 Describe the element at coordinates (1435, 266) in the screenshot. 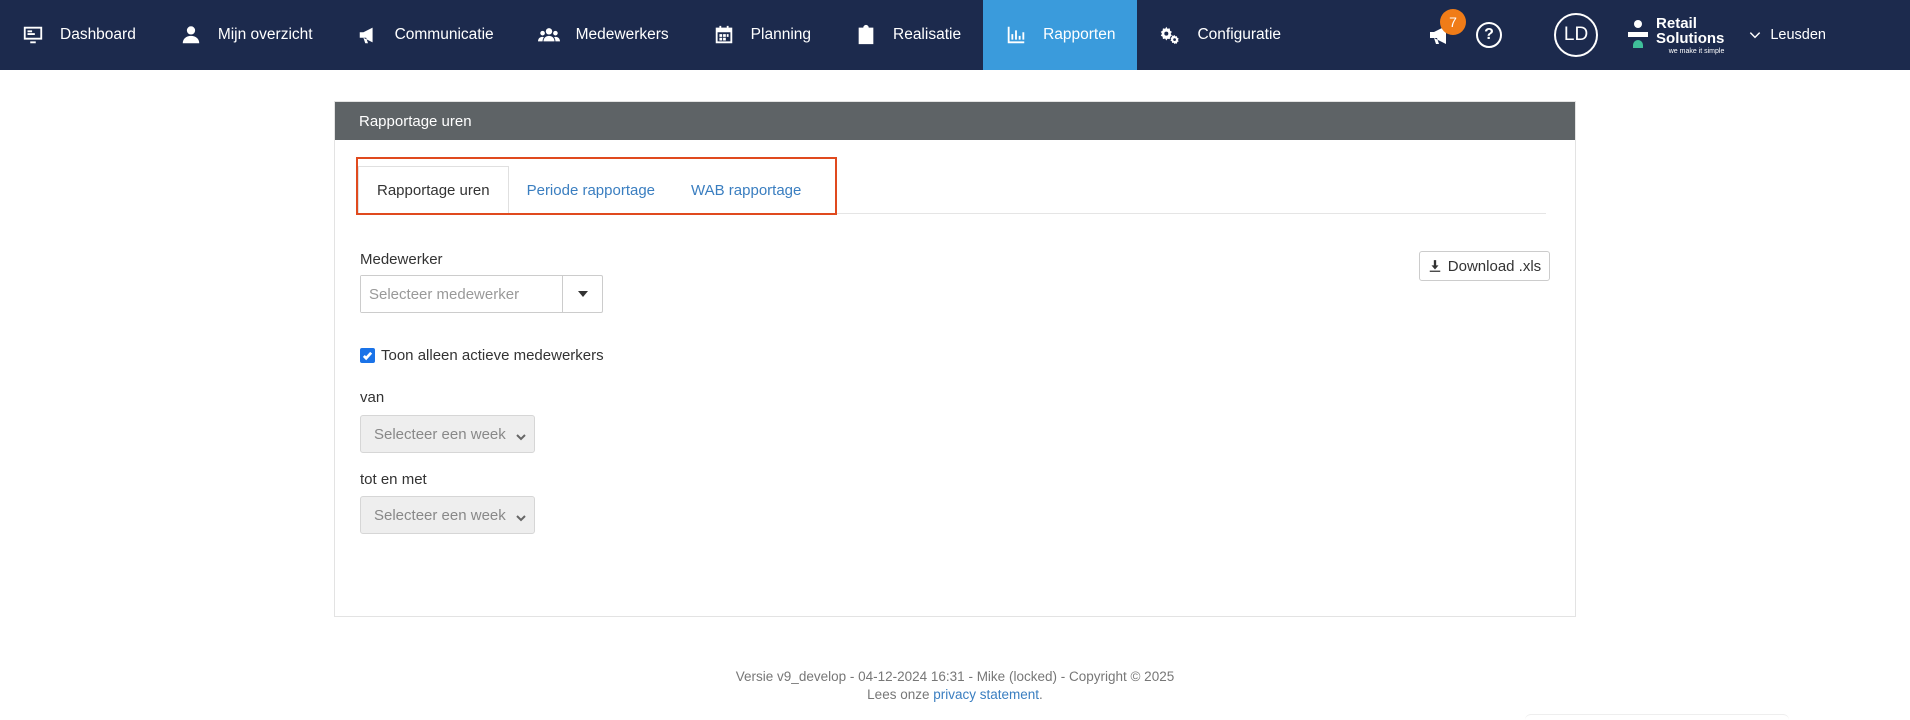

I see `download-icon` at that location.